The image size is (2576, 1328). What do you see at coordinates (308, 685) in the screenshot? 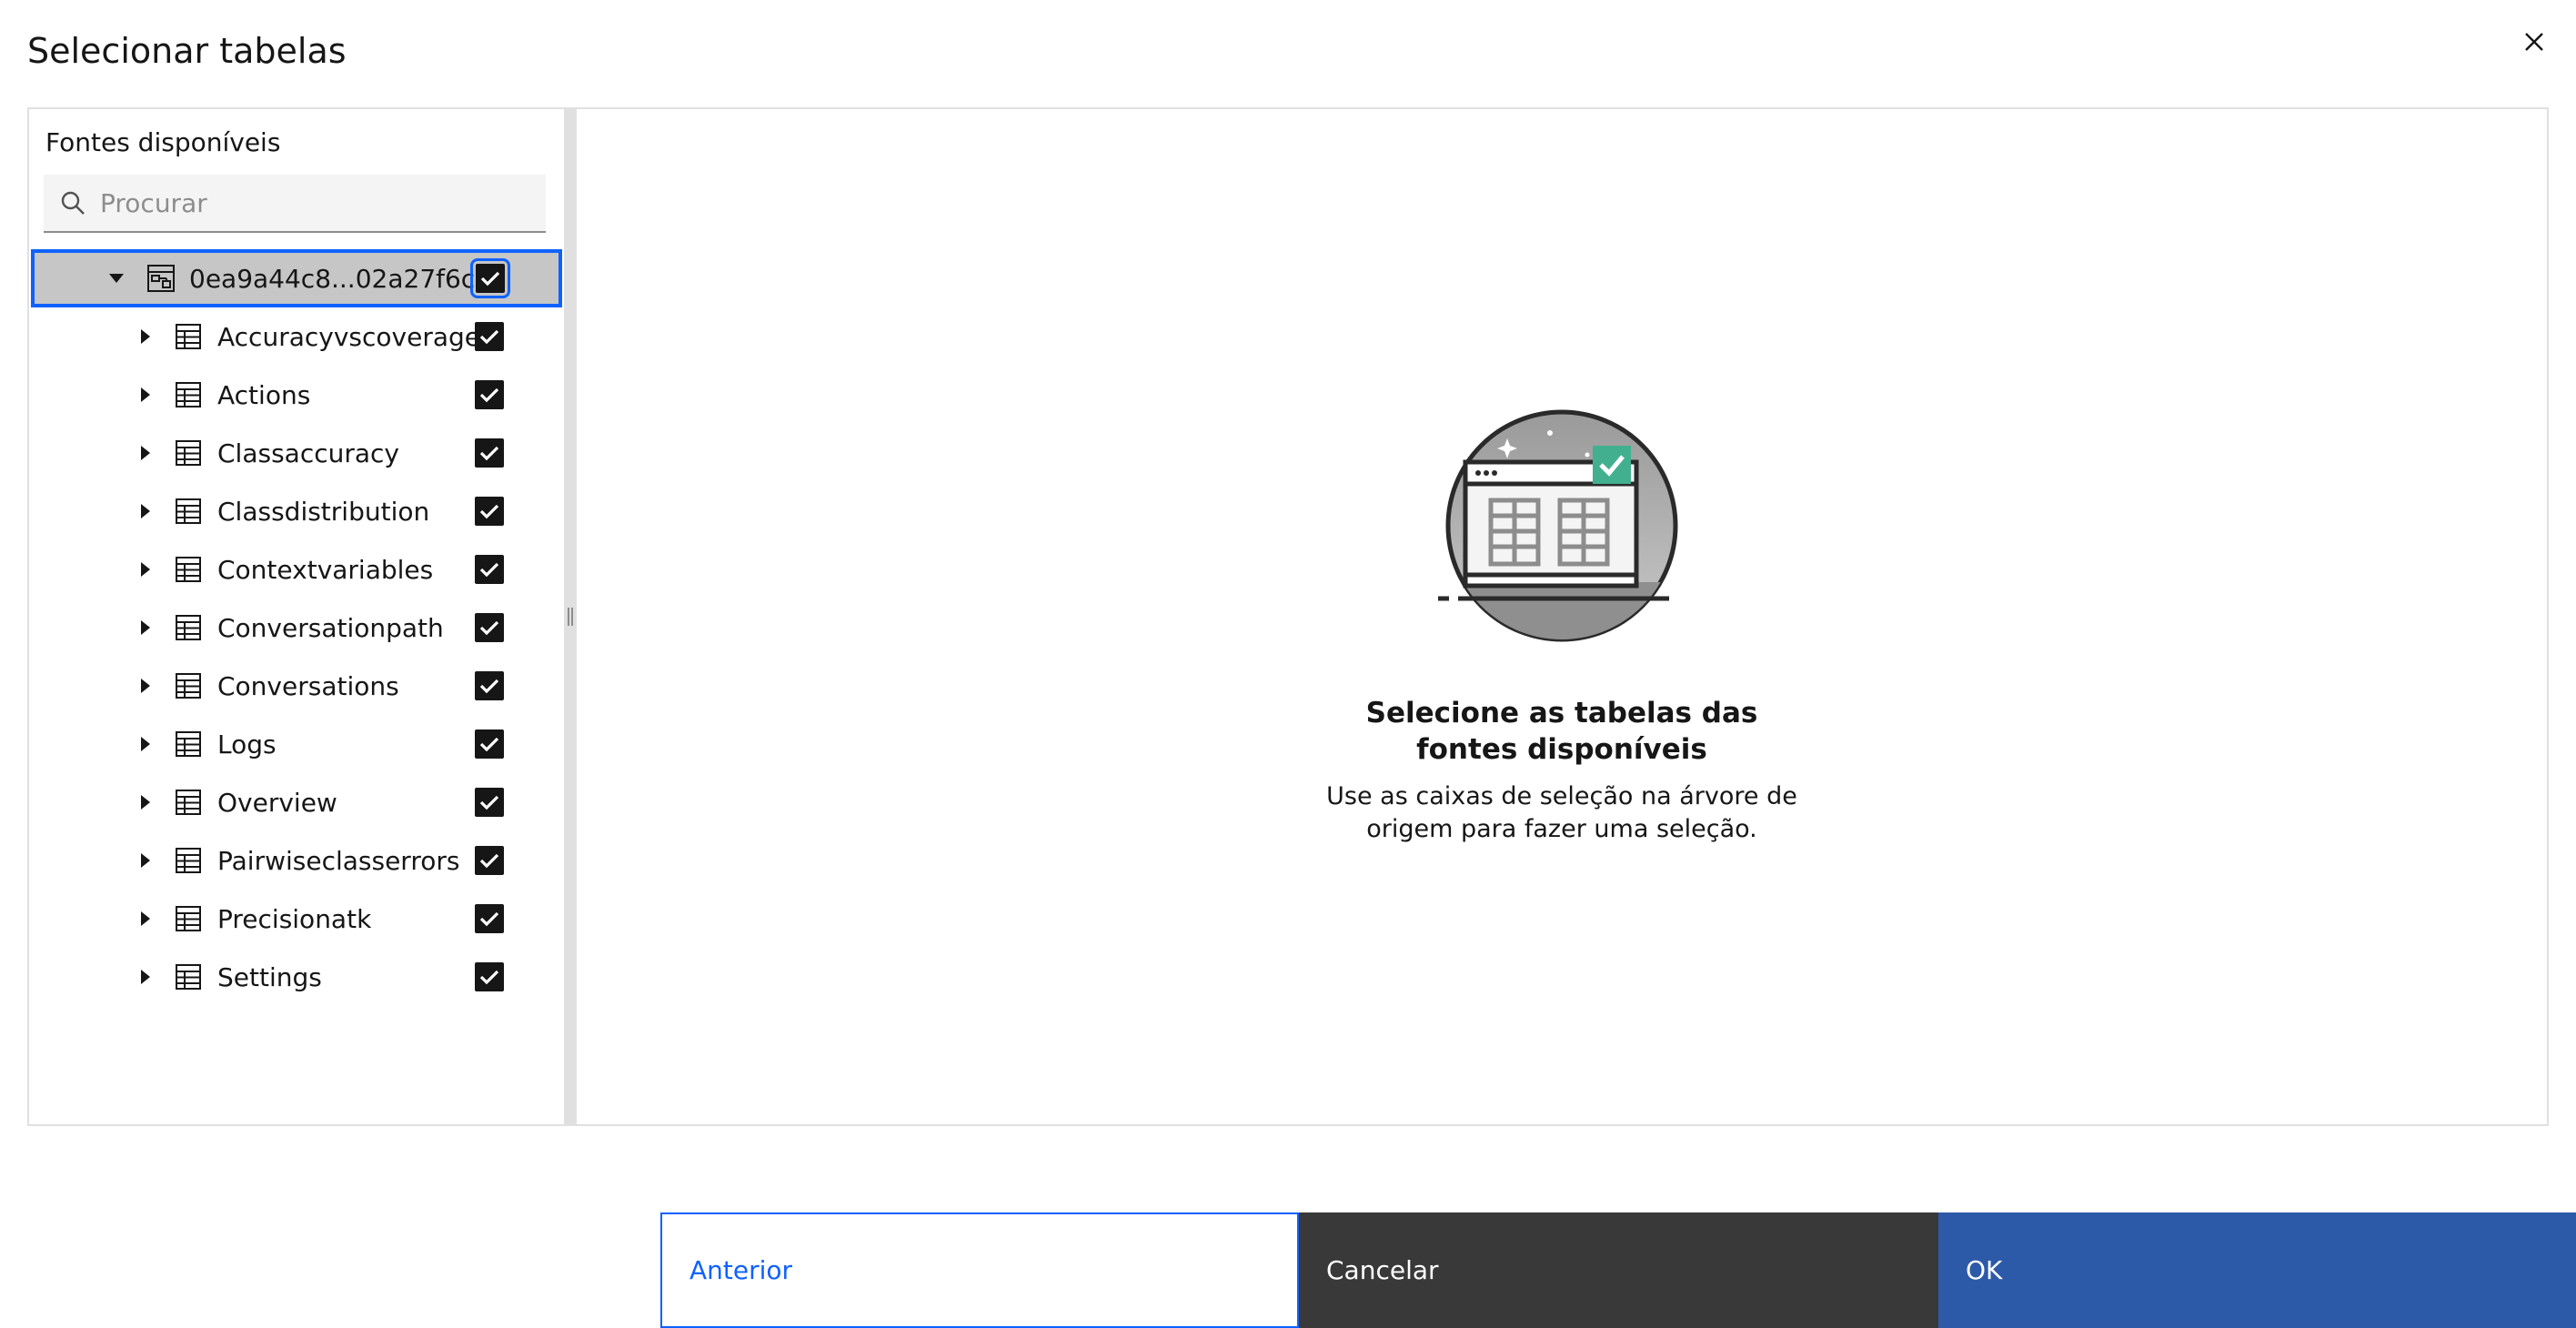
I see `tree-node-label: Conversations` at bounding box center [308, 685].